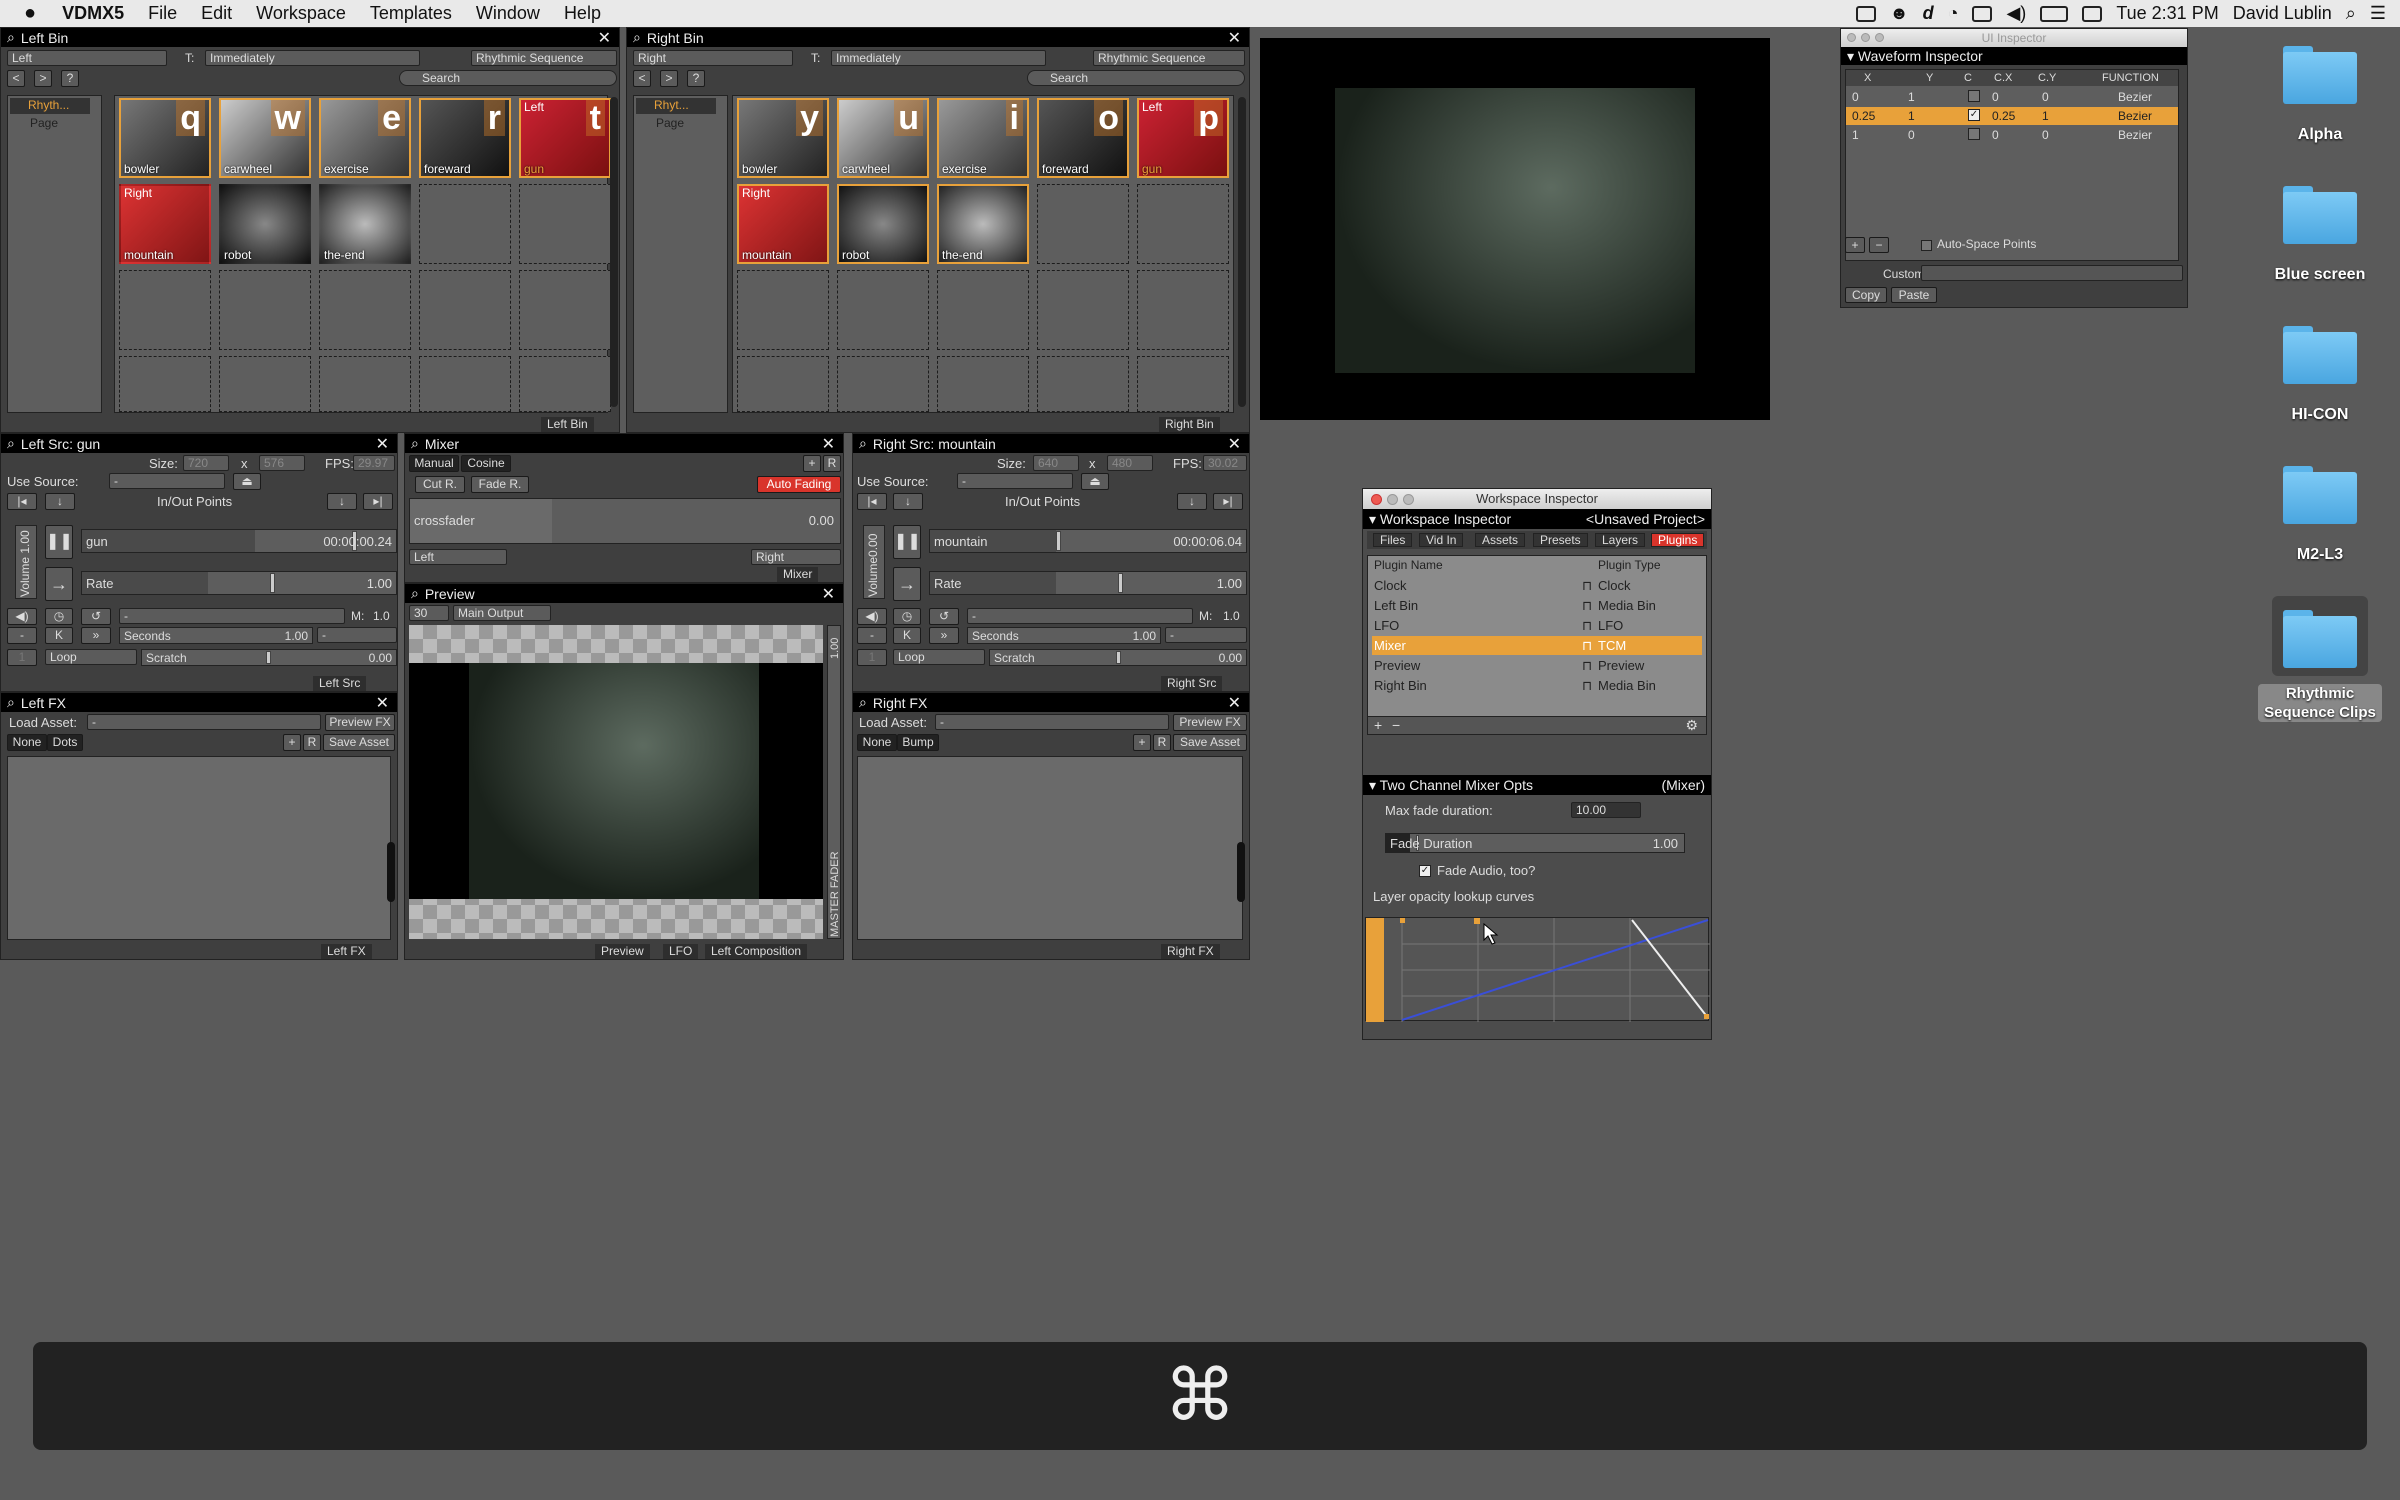 This screenshot has height=1500, width=2400. What do you see at coordinates (1500, 540) in the screenshot?
I see `tab-assets: Assets` at bounding box center [1500, 540].